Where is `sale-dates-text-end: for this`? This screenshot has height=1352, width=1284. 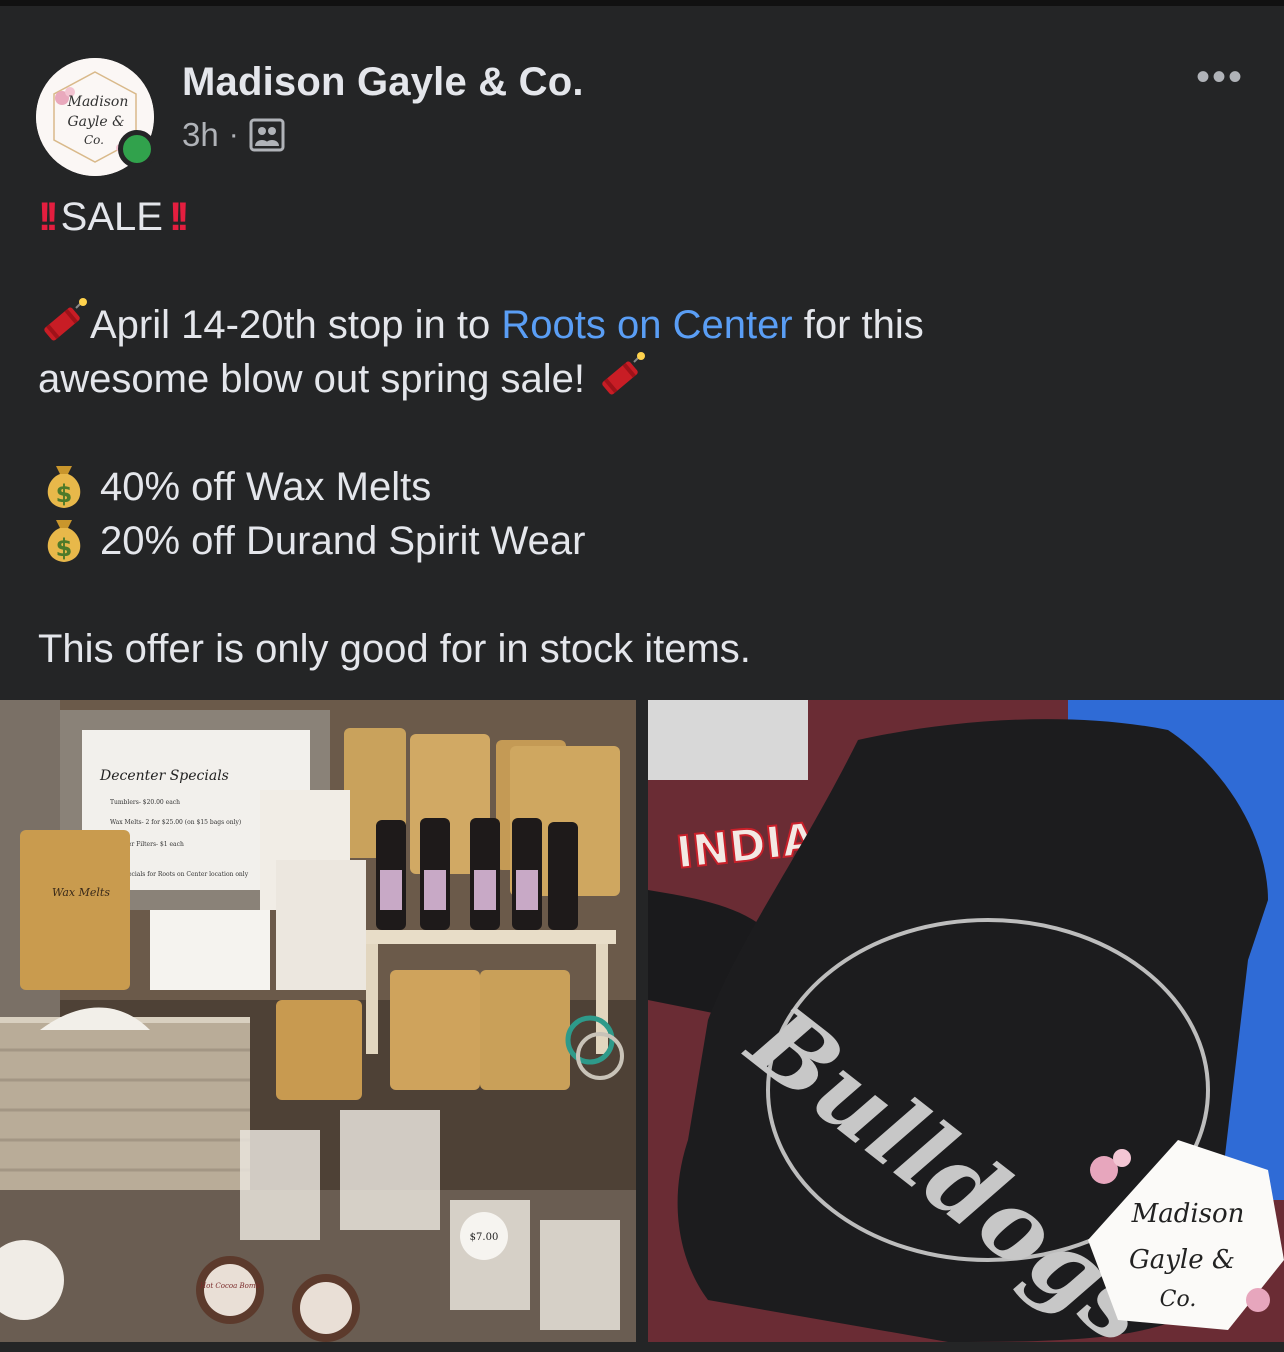
sale-dates-text-end: for this is located at coordinates (858, 325).